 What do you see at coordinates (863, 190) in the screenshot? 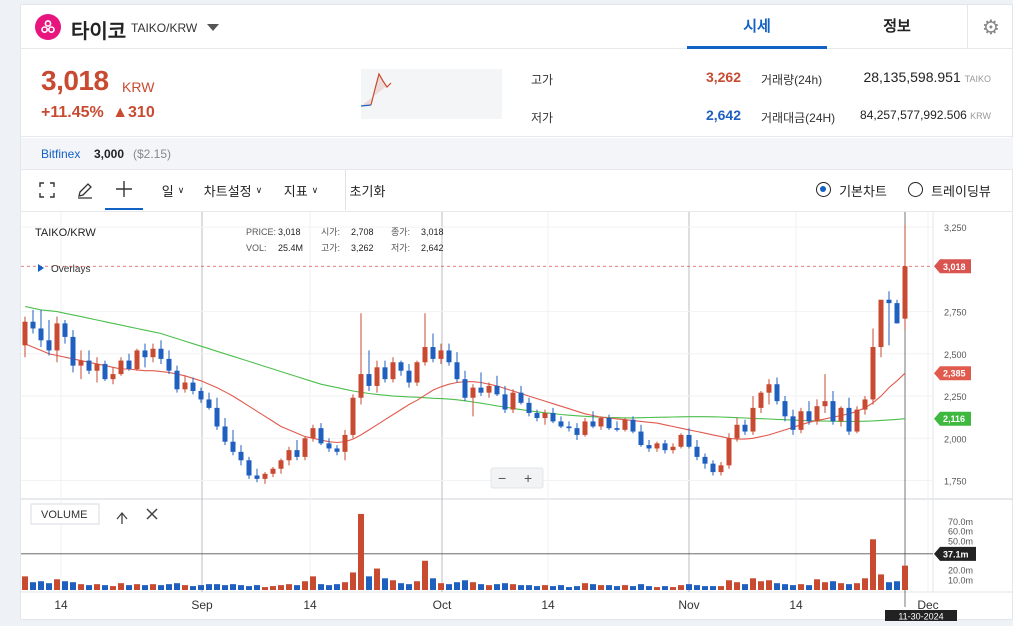
I see `basic-chart-label: 기본차트` at bounding box center [863, 190].